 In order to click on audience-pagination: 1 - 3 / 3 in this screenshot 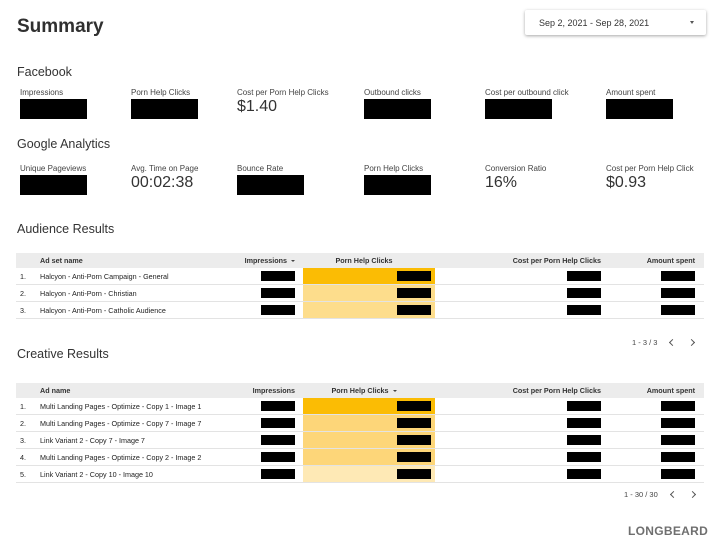, I will do `click(664, 342)`.